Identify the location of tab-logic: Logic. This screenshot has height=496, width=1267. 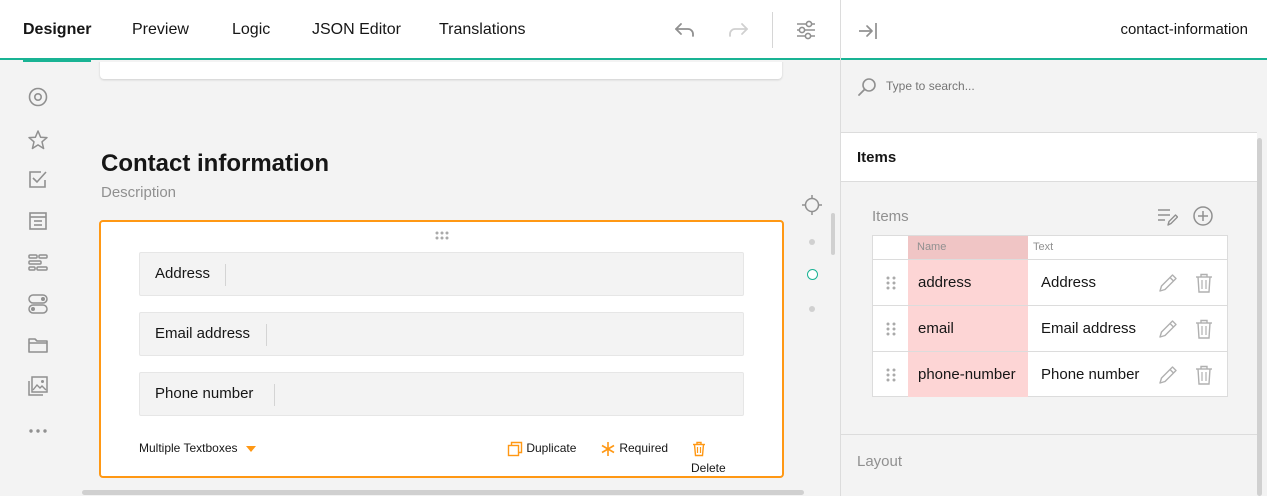
(251, 30).